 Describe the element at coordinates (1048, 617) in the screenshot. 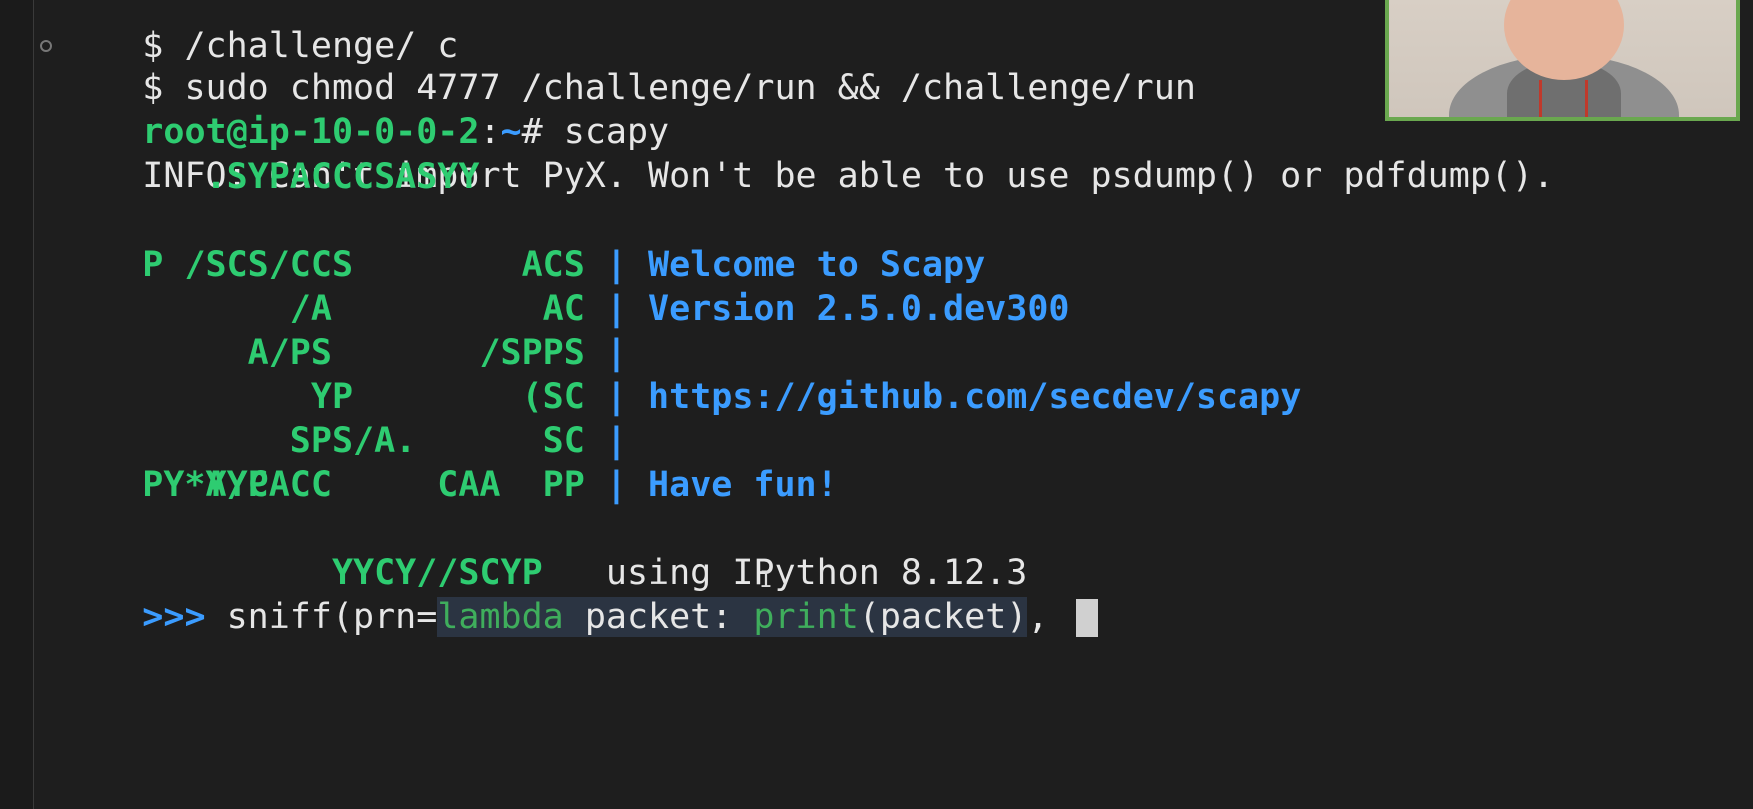

I see `repl-code-end: ,` at that location.